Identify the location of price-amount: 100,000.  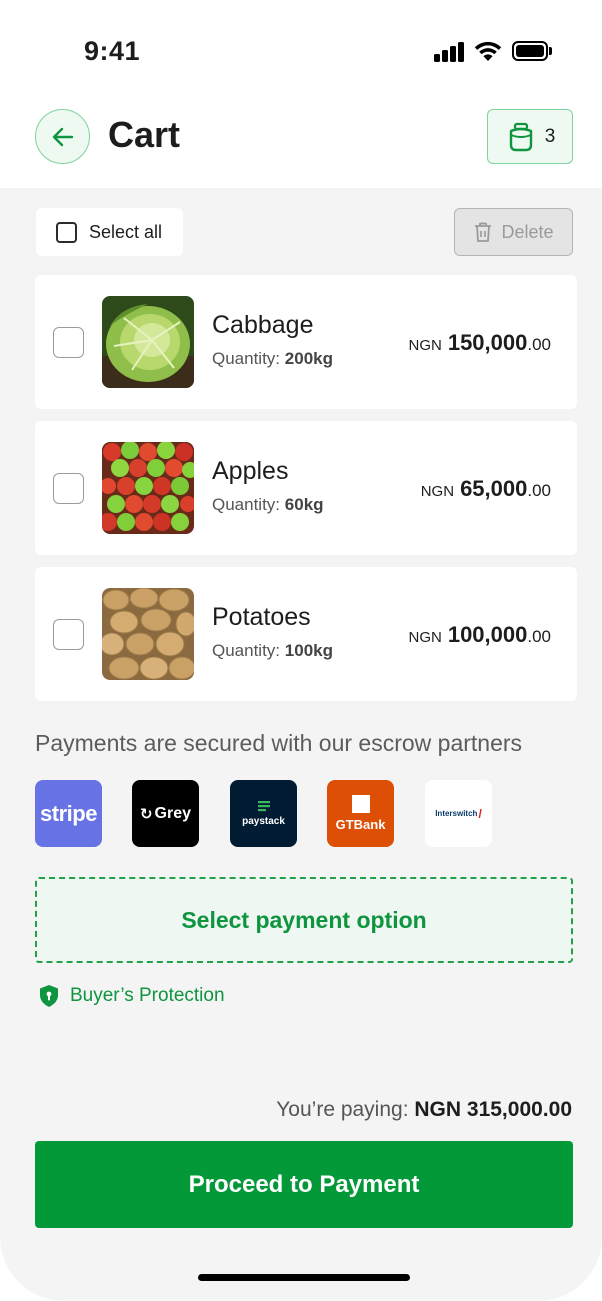
(487, 634).